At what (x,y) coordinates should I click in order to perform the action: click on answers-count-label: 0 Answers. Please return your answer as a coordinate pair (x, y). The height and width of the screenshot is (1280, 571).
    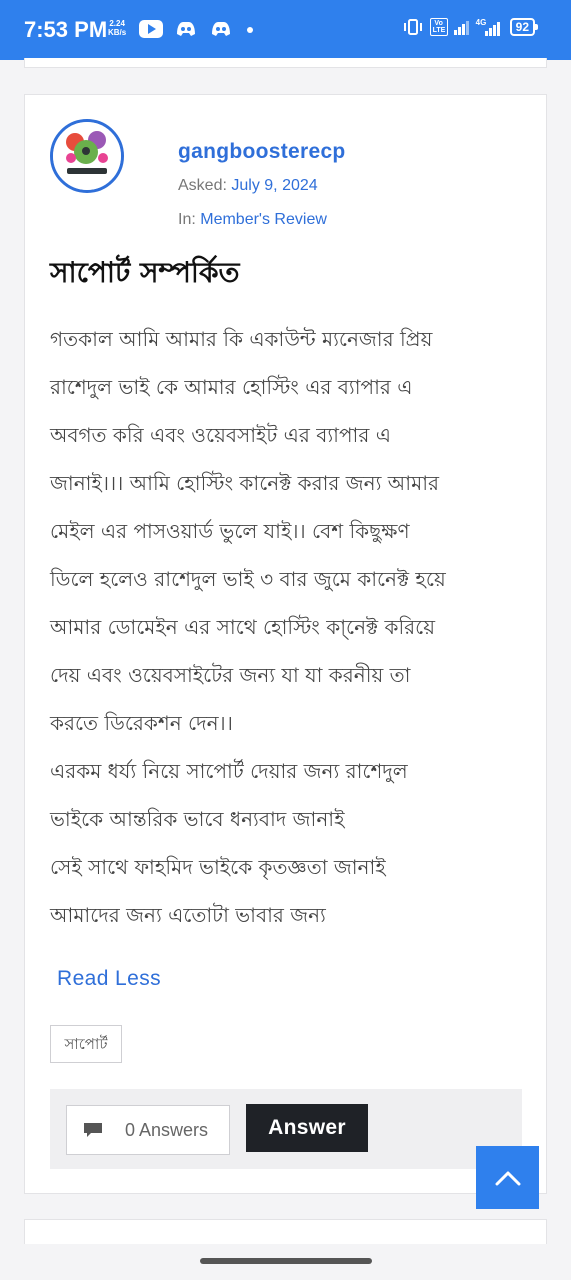
    Looking at the image, I should click on (167, 1129).